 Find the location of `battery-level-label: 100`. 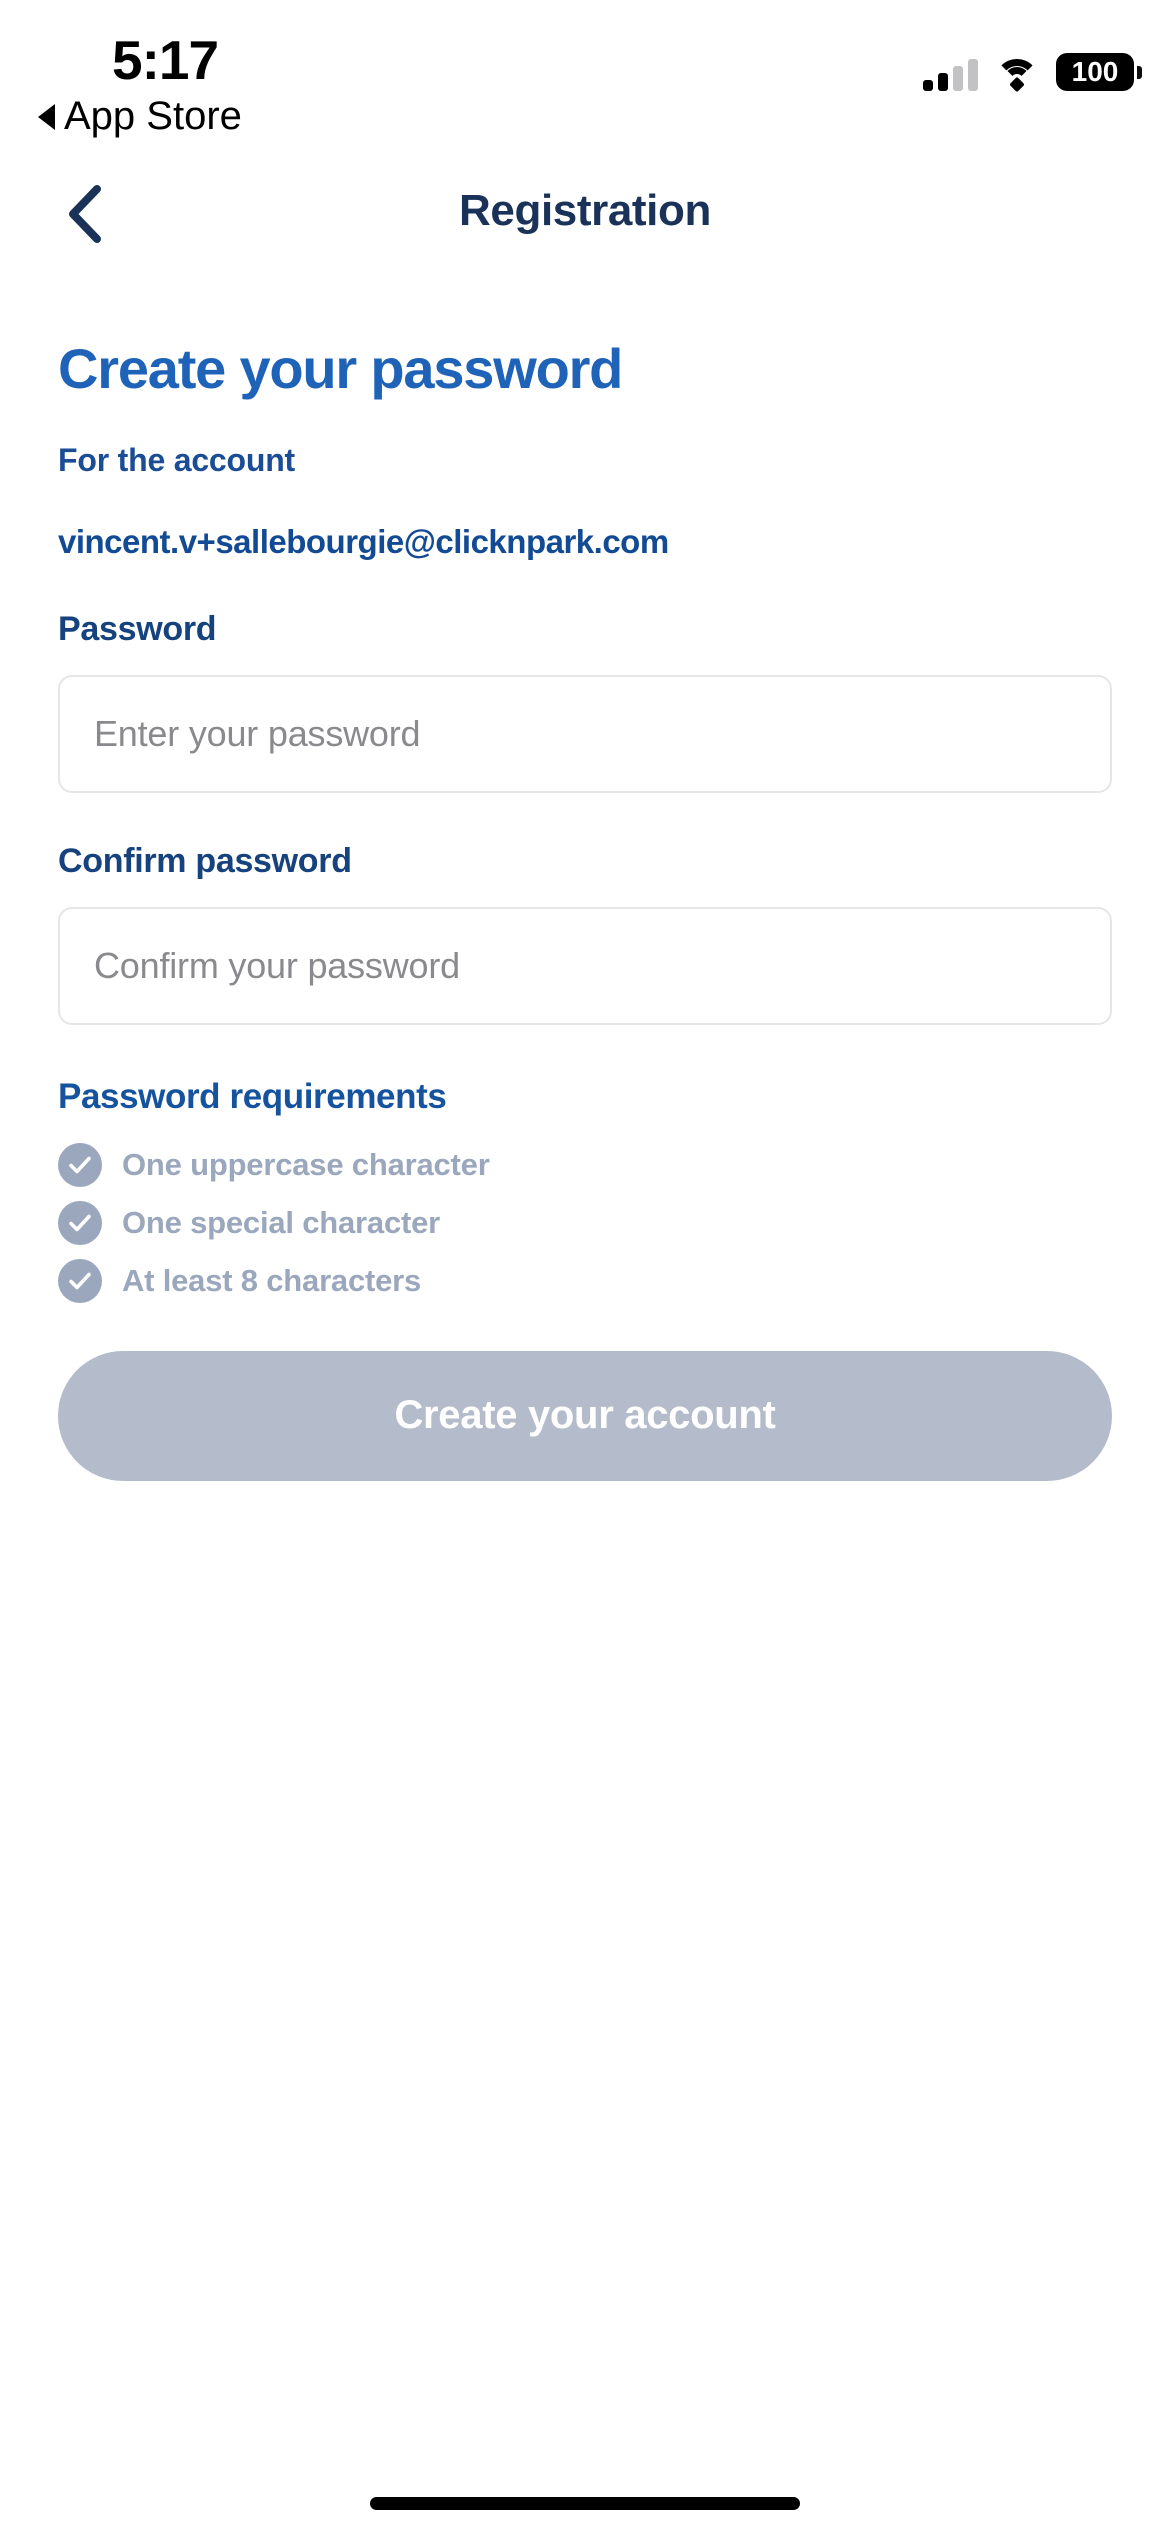

battery-level-label: 100 is located at coordinates (1095, 71).